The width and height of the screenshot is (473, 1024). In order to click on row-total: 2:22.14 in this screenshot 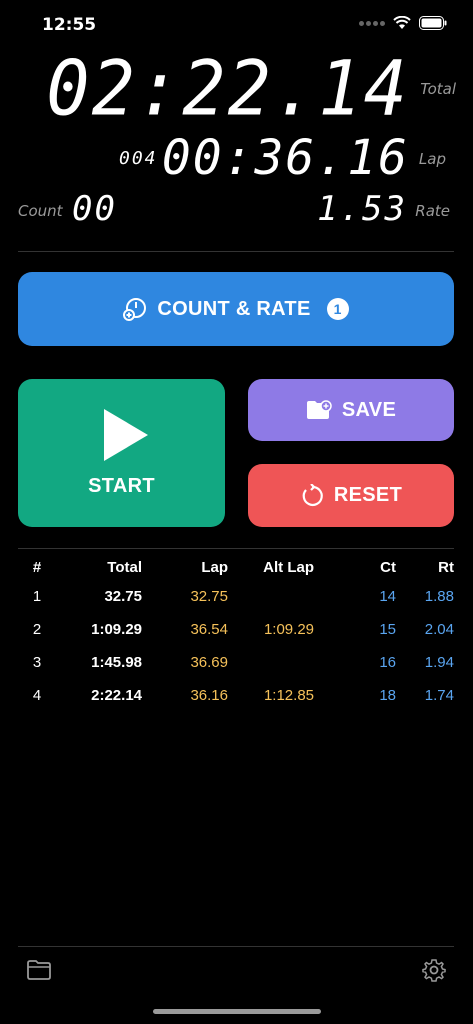, I will do `click(116, 695)`.